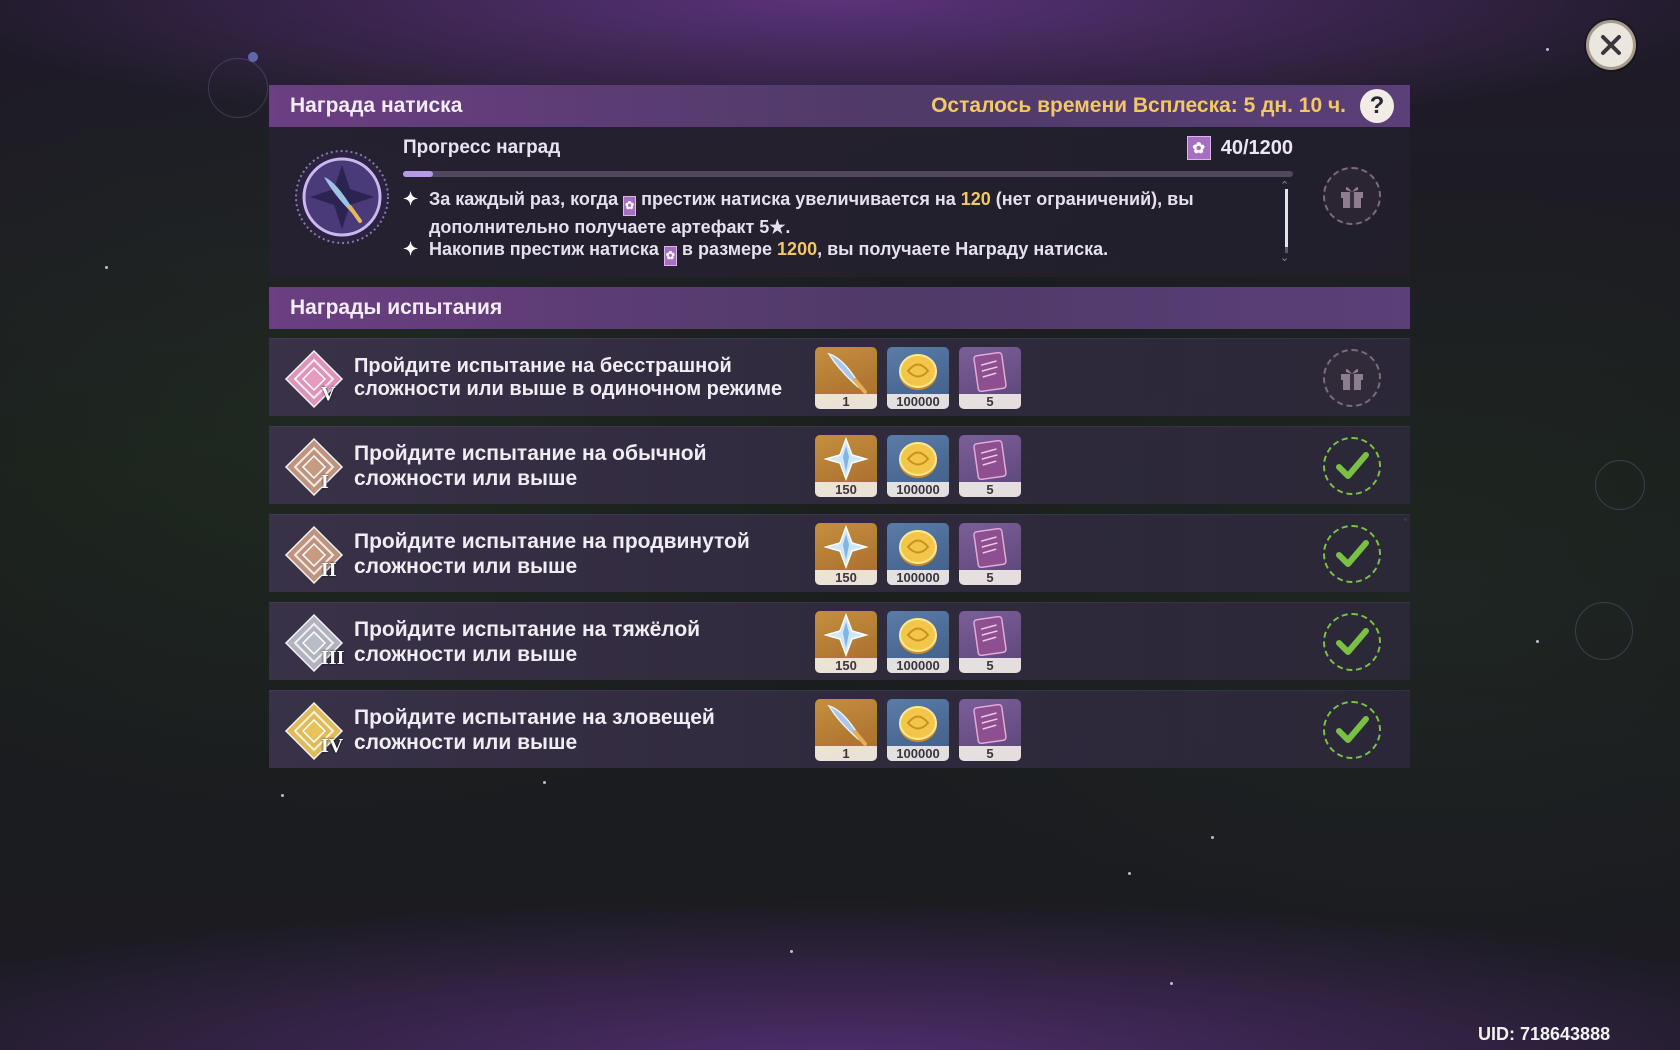 The height and width of the screenshot is (1050, 1680). I want to click on claim-reward-button, so click(1352, 378).